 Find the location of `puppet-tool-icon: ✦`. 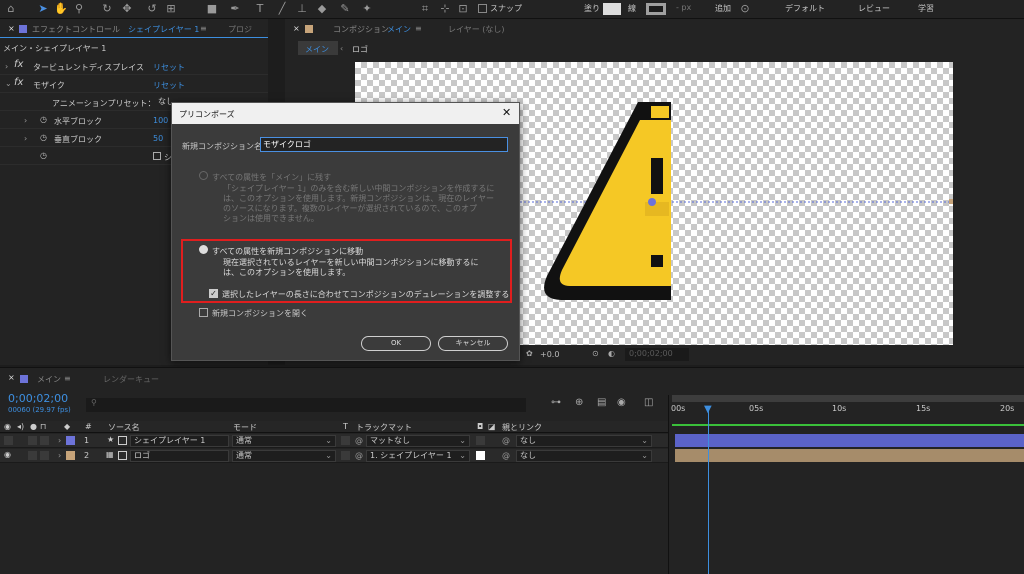

puppet-tool-icon: ✦ is located at coordinates (367, 9).